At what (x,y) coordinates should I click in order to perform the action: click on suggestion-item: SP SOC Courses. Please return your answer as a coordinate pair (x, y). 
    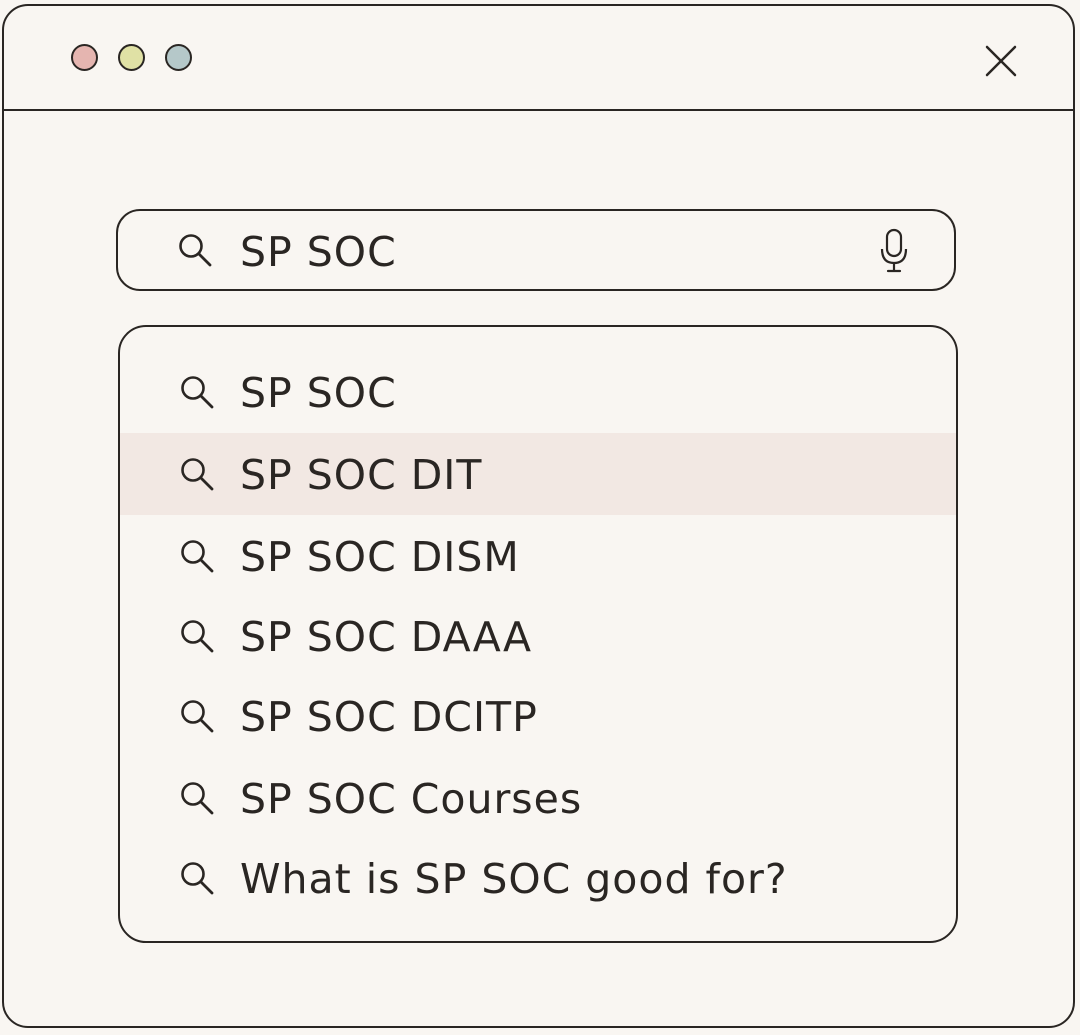
    Looking at the image, I should click on (538, 798).